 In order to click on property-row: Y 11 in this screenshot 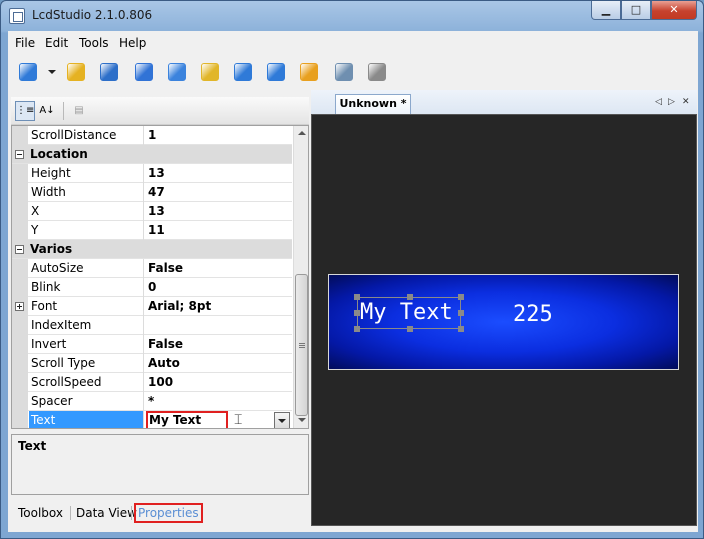, I will do `click(152, 230)`.